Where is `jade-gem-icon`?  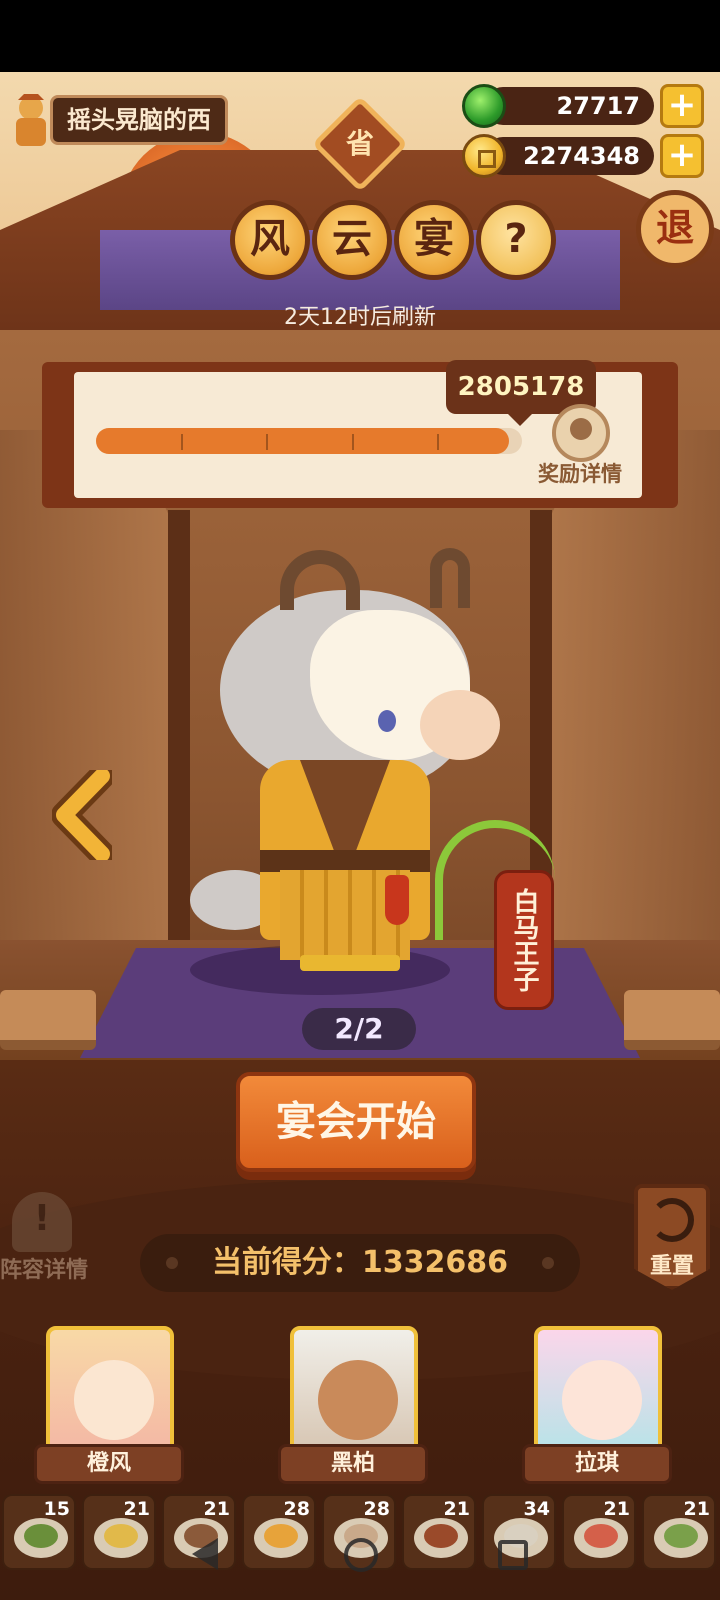
jade-gem-icon is located at coordinates (484, 106).